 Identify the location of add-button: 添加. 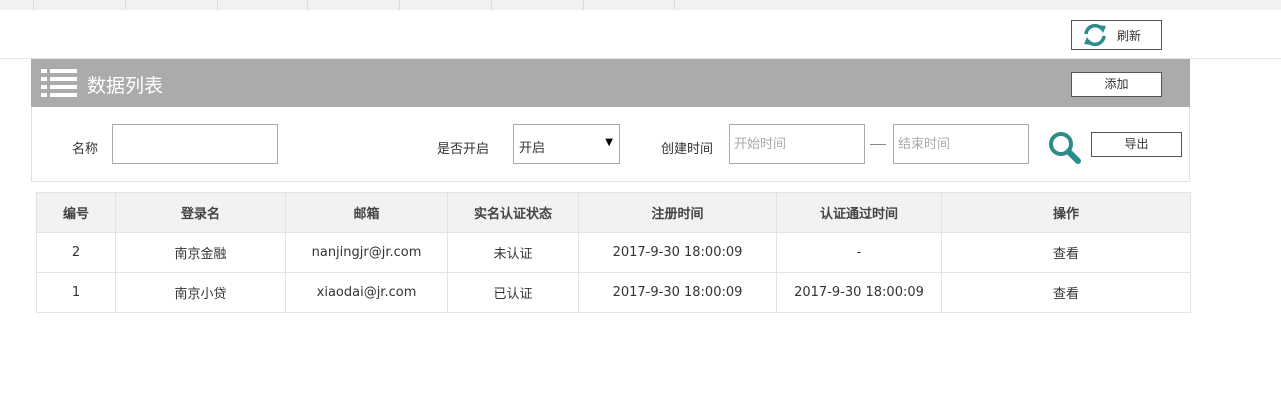
(1116, 84).